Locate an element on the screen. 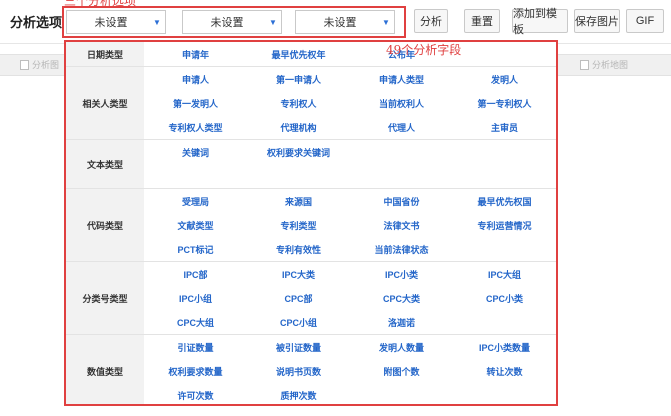 This screenshot has height=416, width=671. analysis-field-link: CPC大组 is located at coordinates (195, 322).